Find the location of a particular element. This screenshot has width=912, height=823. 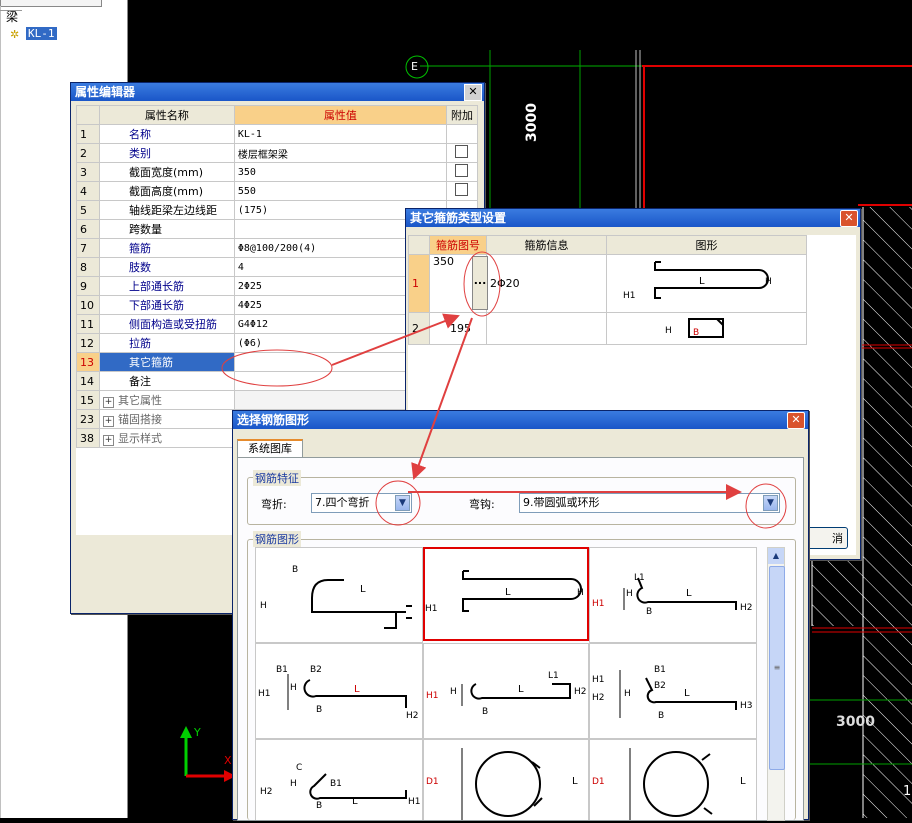

bend-label: 弯折: is located at coordinates (274, 504).